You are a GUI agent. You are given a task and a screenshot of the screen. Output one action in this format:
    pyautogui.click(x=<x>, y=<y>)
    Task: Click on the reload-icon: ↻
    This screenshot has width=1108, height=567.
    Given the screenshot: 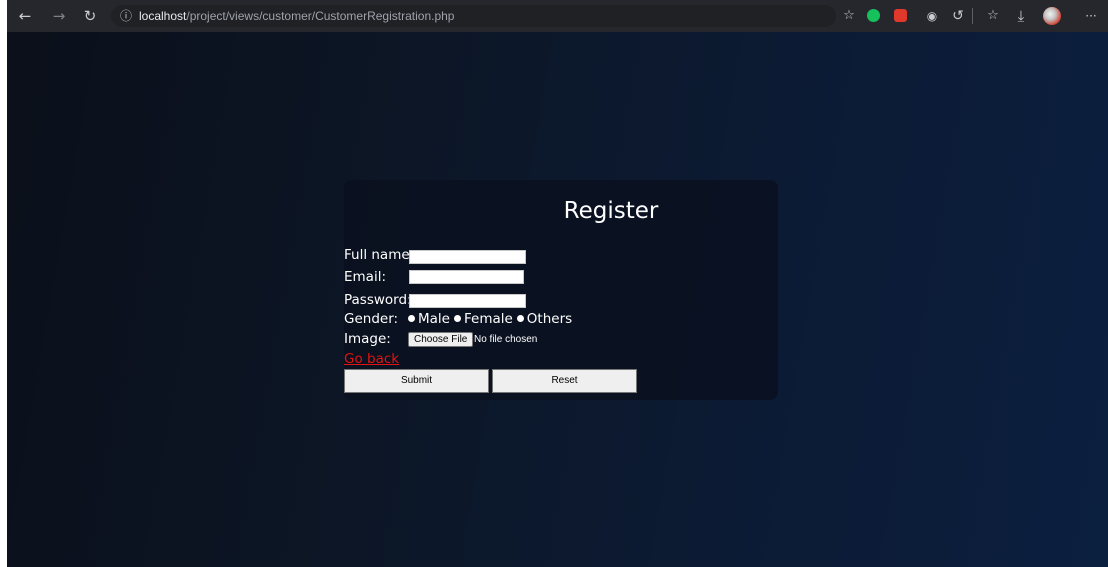 What is the action you would take?
    pyautogui.click(x=90, y=16)
    